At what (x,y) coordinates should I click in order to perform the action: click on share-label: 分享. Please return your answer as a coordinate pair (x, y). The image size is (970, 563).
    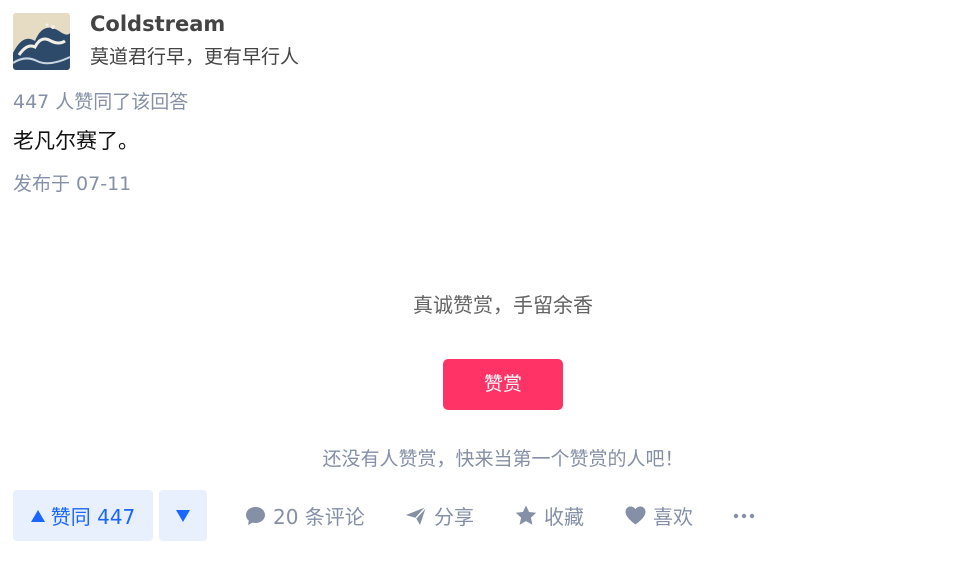
    Looking at the image, I should click on (454, 517).